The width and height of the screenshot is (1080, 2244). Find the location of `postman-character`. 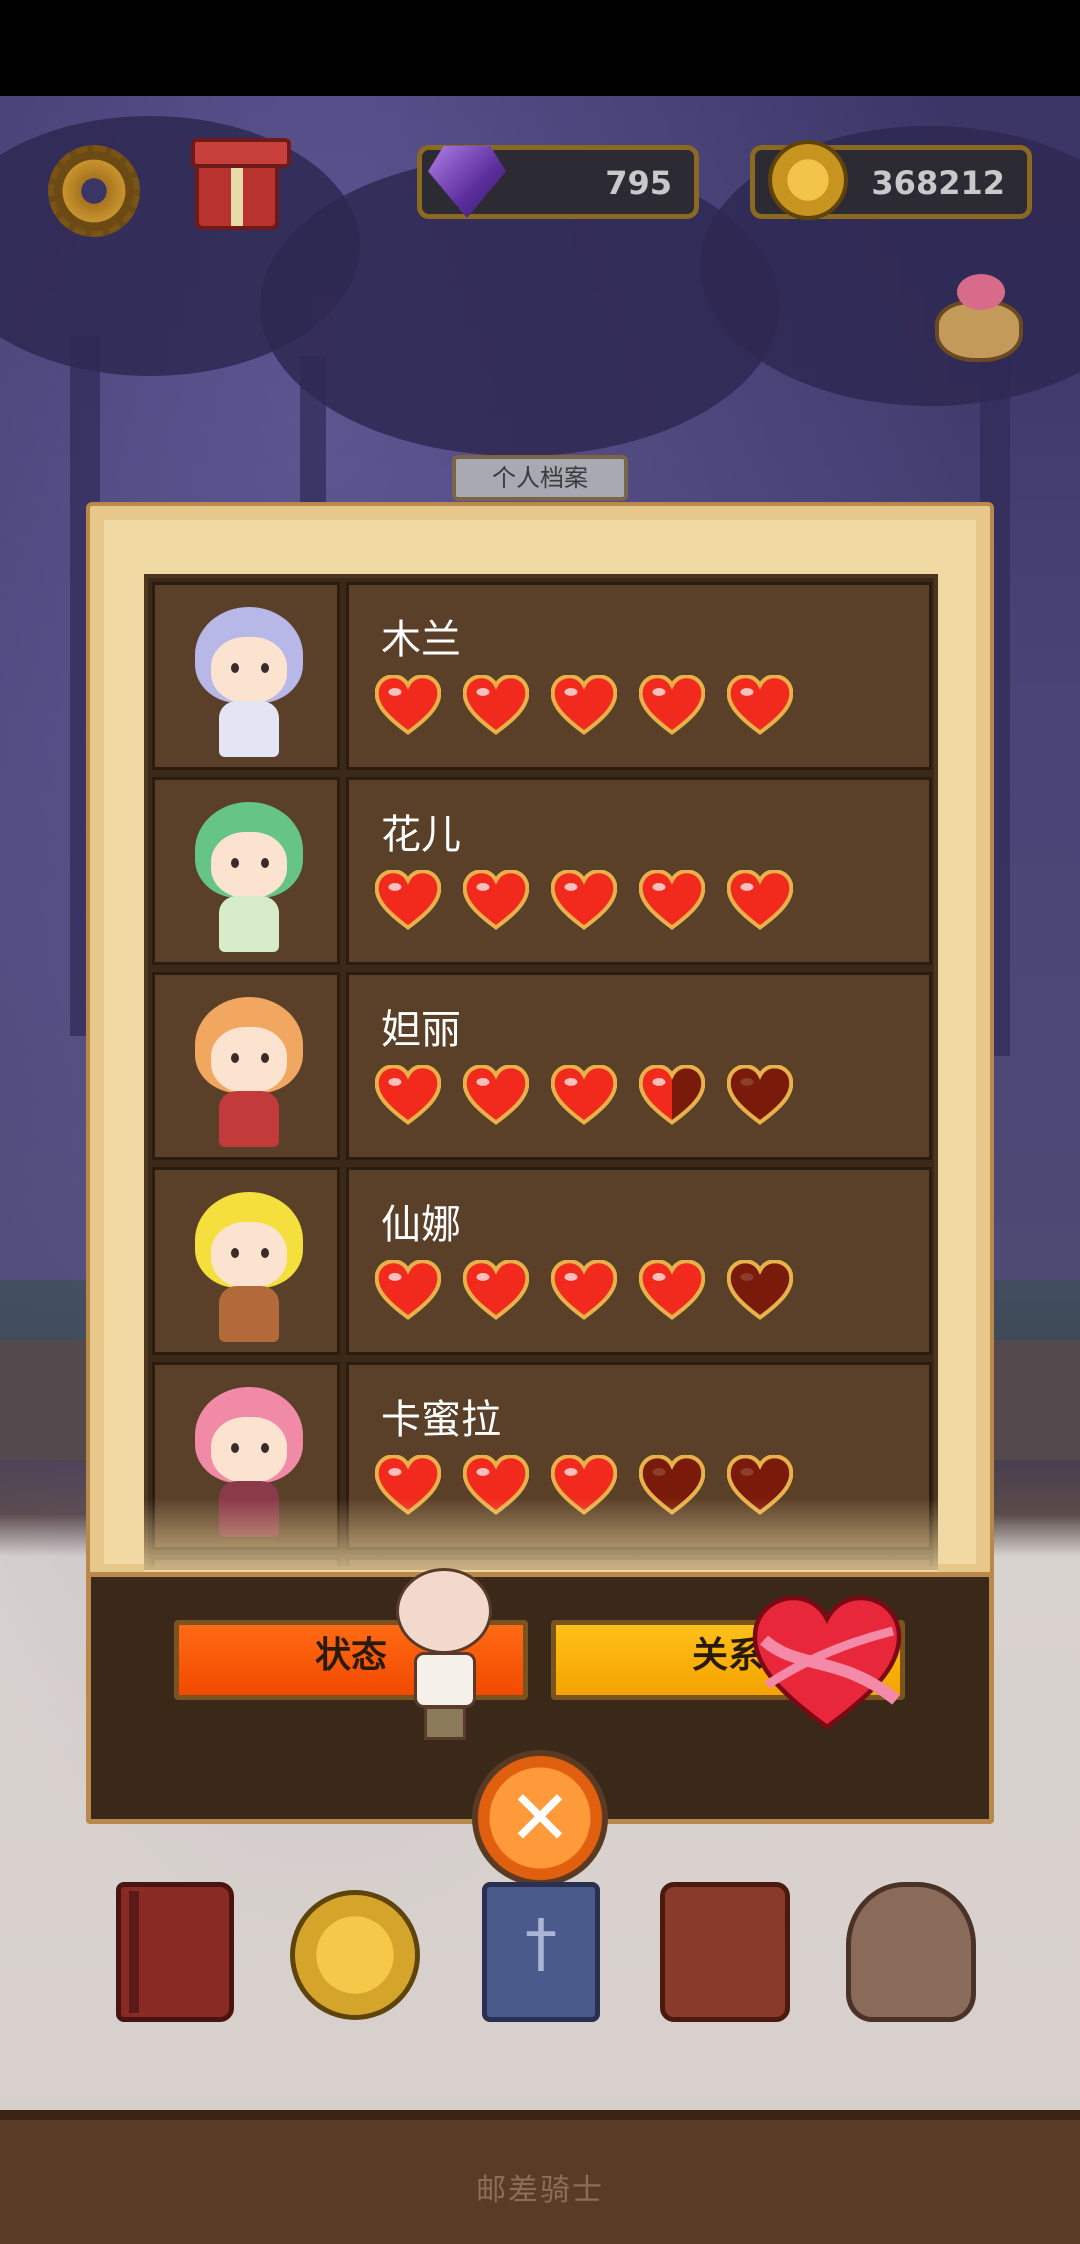

postman-character is located at coordinates (445, 1654).